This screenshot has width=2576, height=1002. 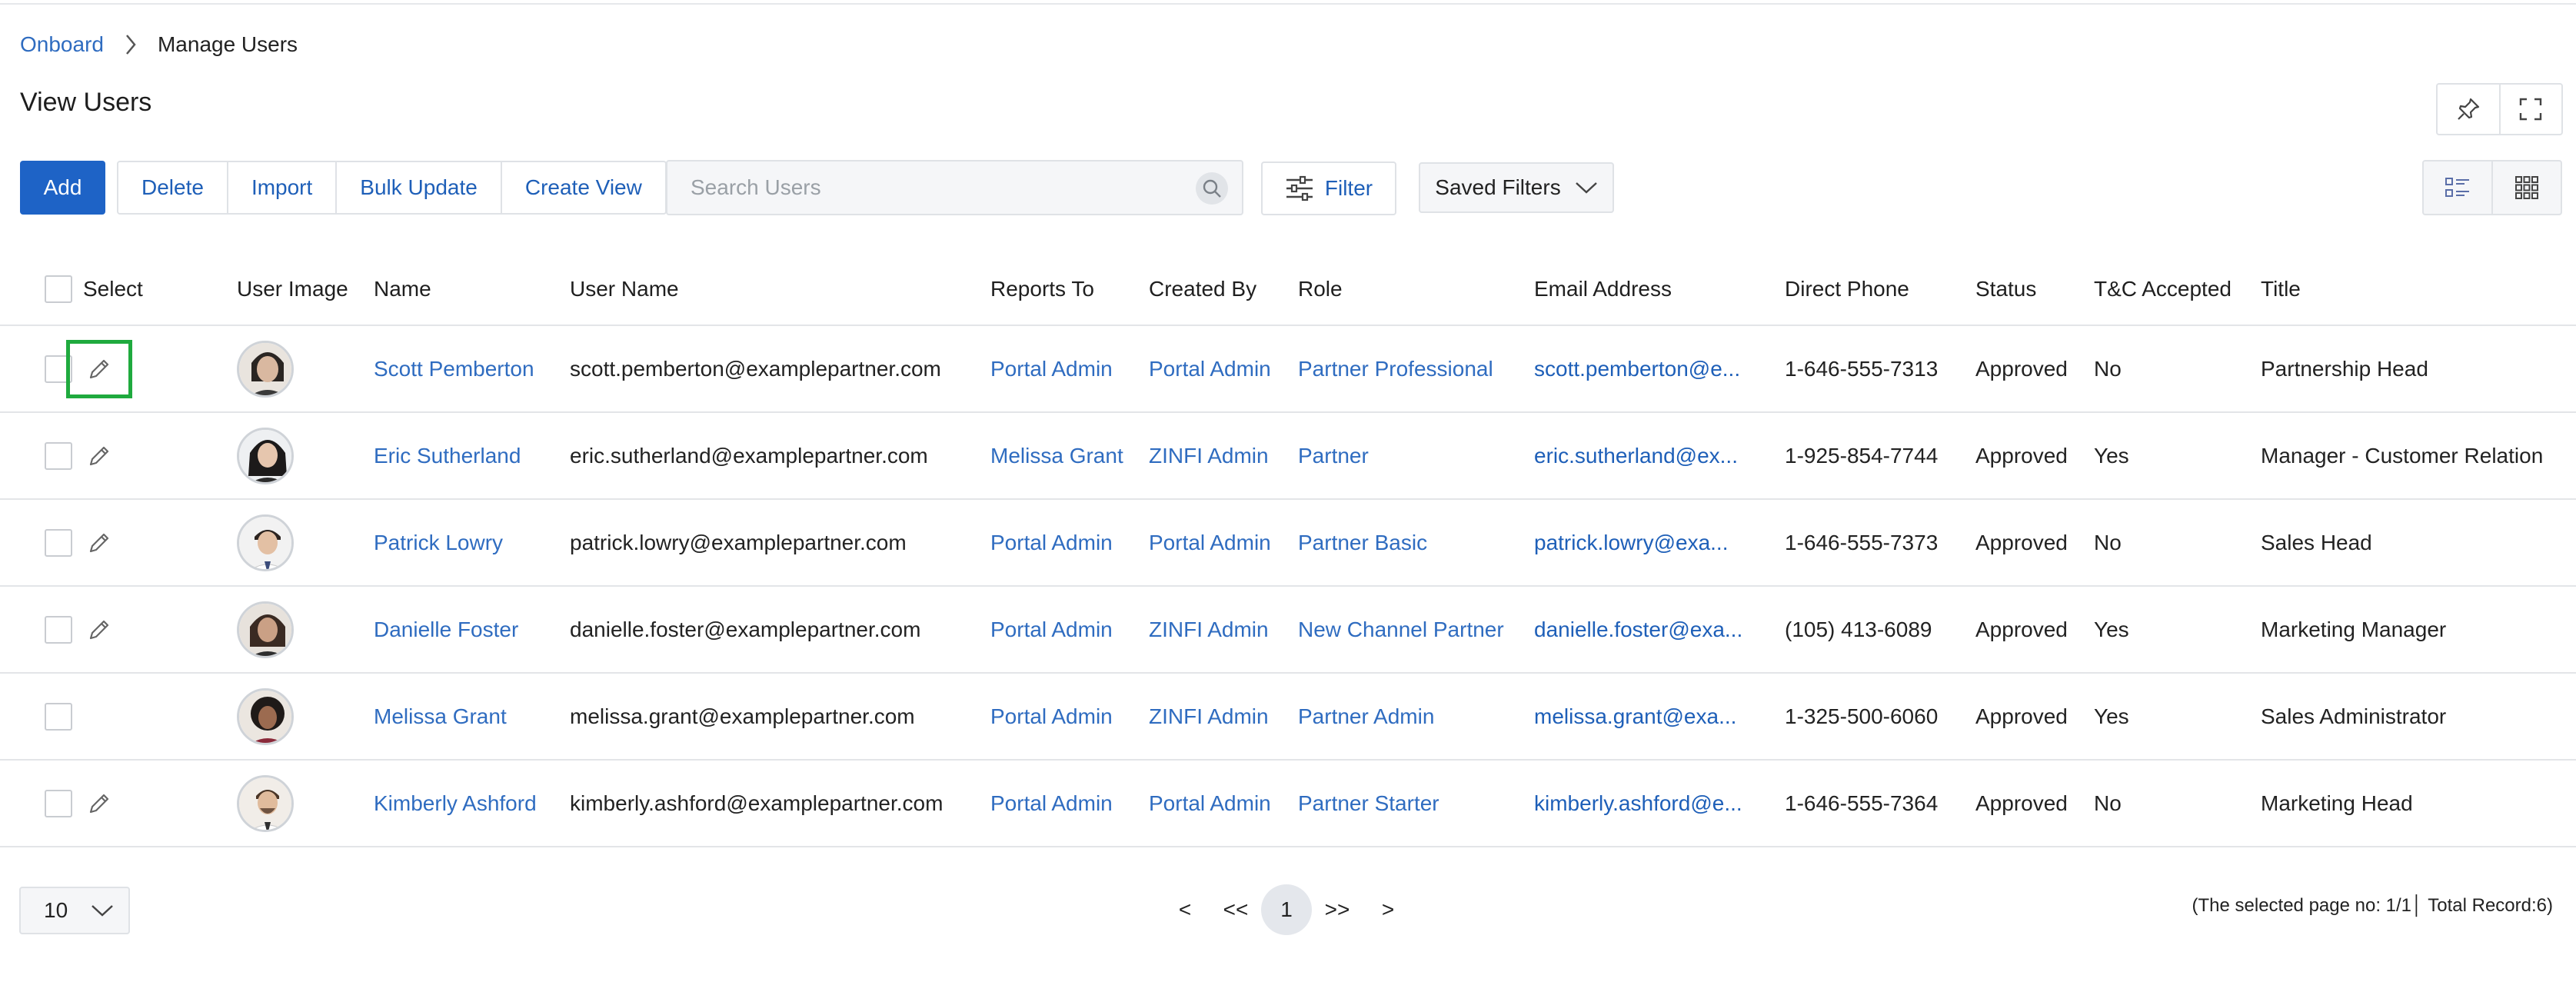 I want to click on role-link: Partner, so click(x=1333, y=455).